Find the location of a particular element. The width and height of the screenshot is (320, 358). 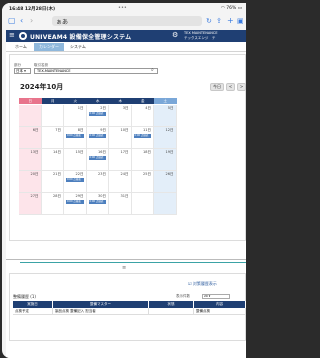

calendar-day-cell: 10日 is located at coordinates (120, 138).